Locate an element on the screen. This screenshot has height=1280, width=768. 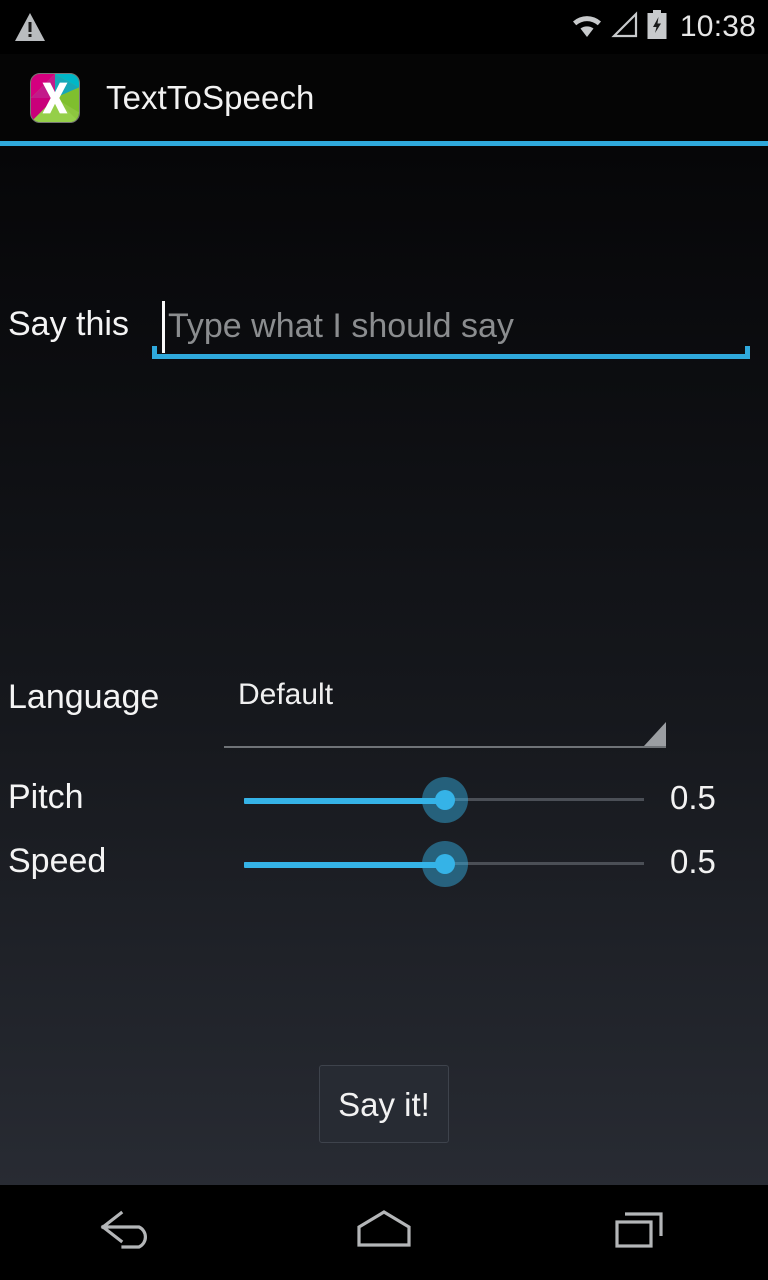
language-label: Language is located at coordinates (84, 697).